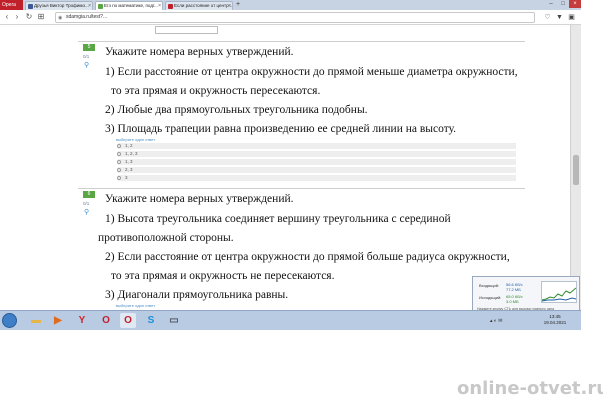 The image size is (603, 400). Describe the element at coordinates (129, 169) in the screenshot. I see `option-label: 2, 3` at that location.